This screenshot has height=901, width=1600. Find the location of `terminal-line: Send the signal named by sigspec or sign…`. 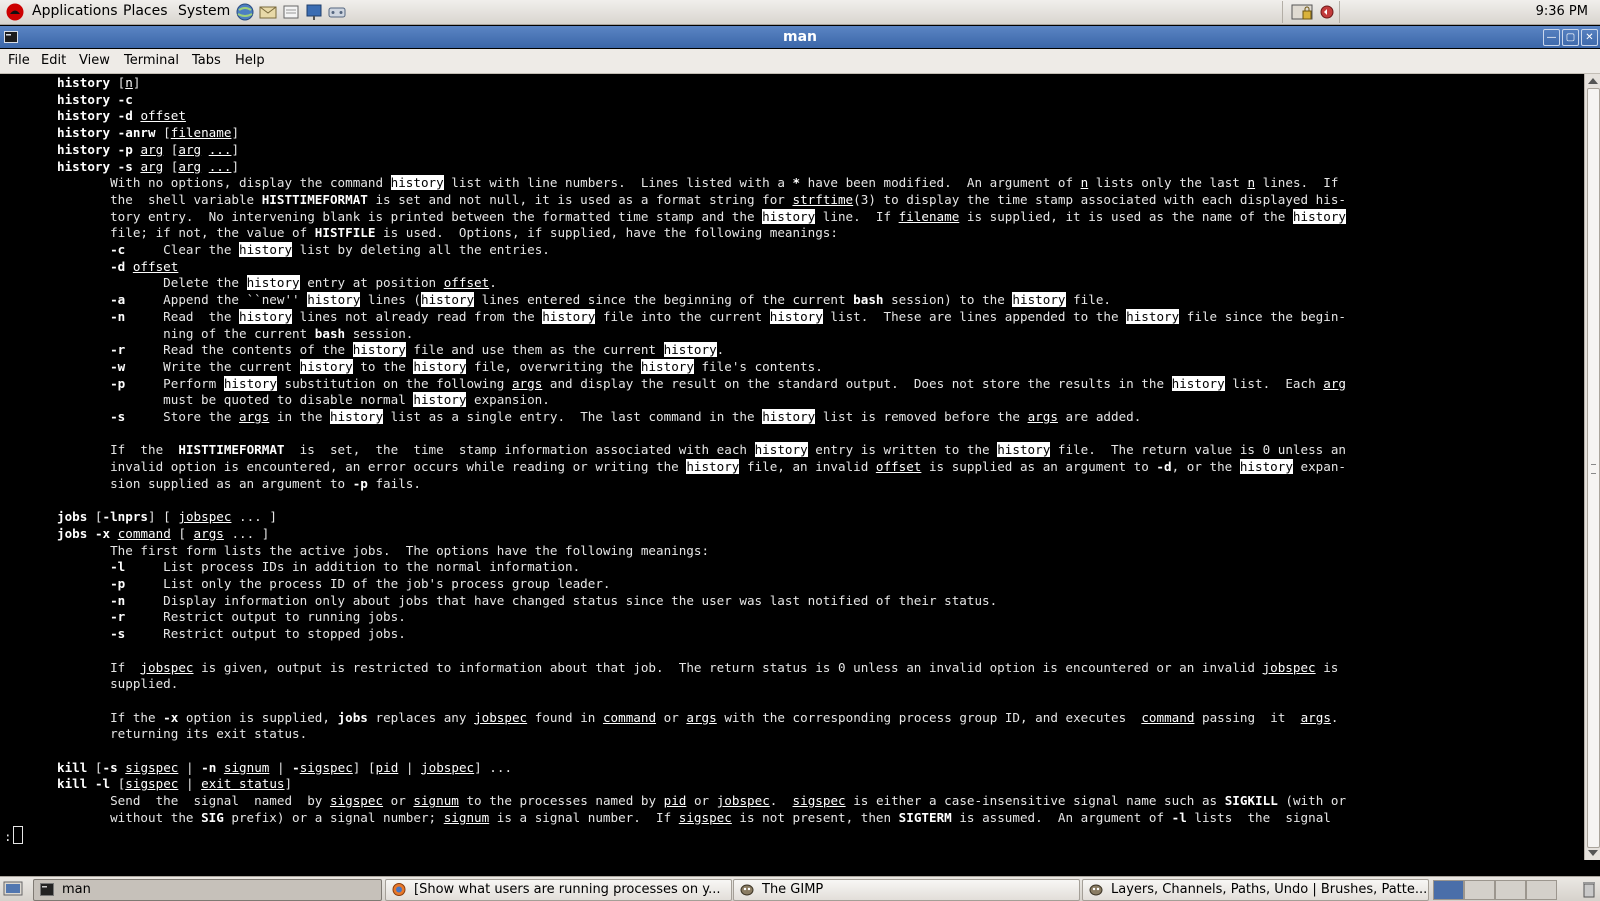

terminal-line: Send the signal named by sigspec or sign… is located at coordinates (701, 800).